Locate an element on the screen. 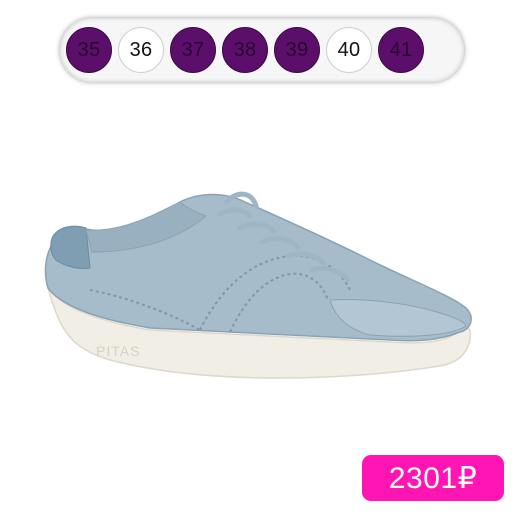  size-chip-37: 37 is located at coordinates (193, 50).